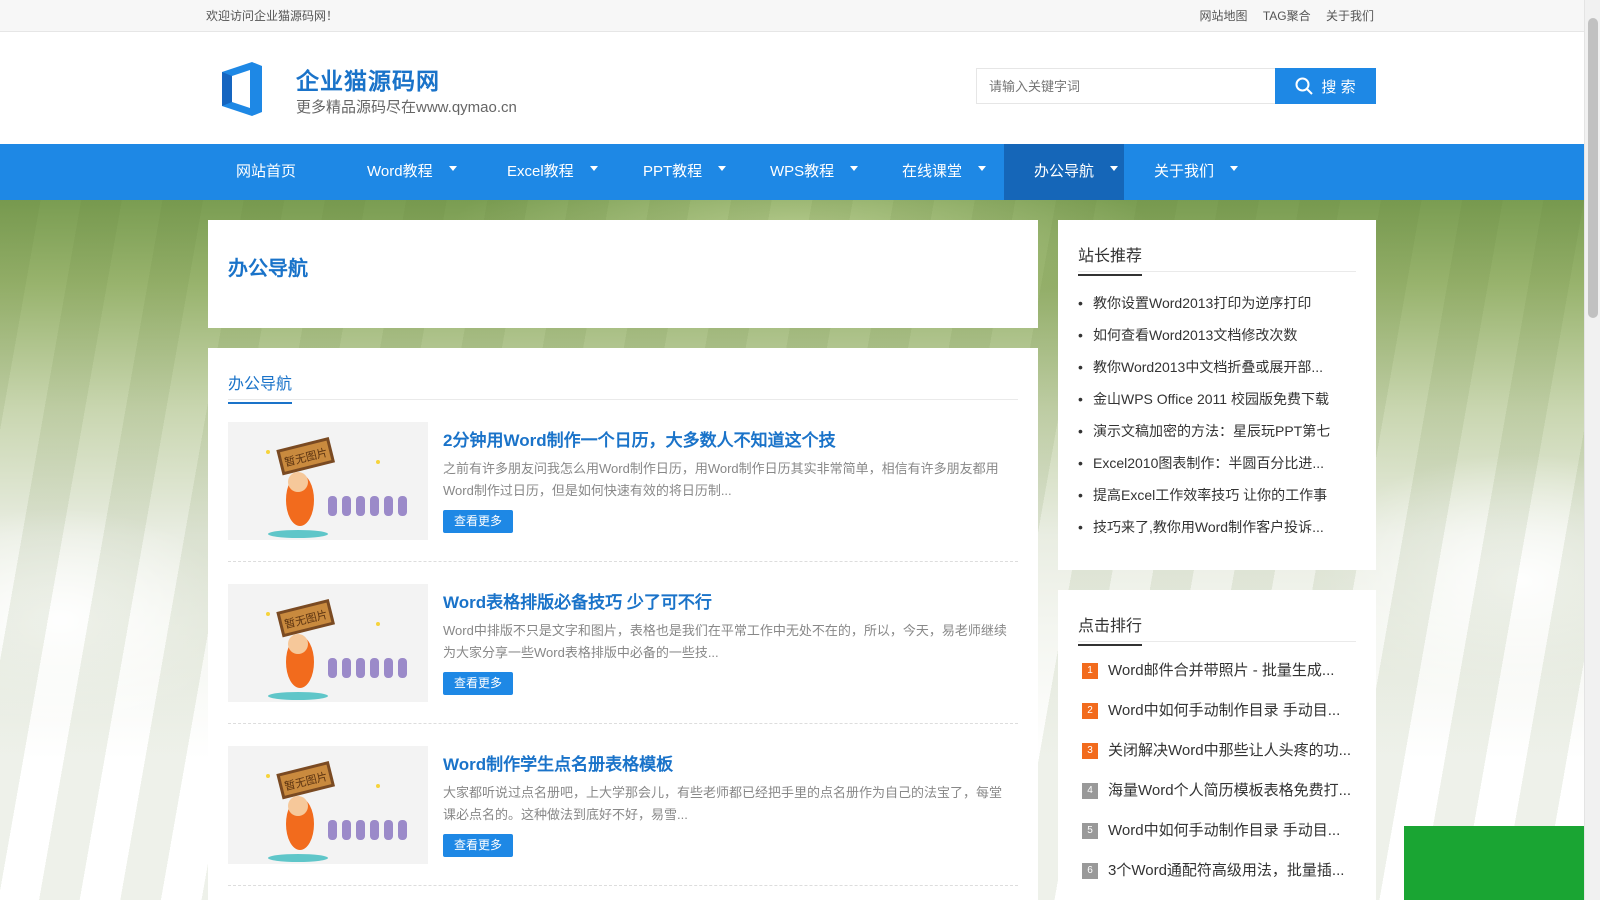  I want to click on nav-item-home: 网站首页, so click(271, 172).